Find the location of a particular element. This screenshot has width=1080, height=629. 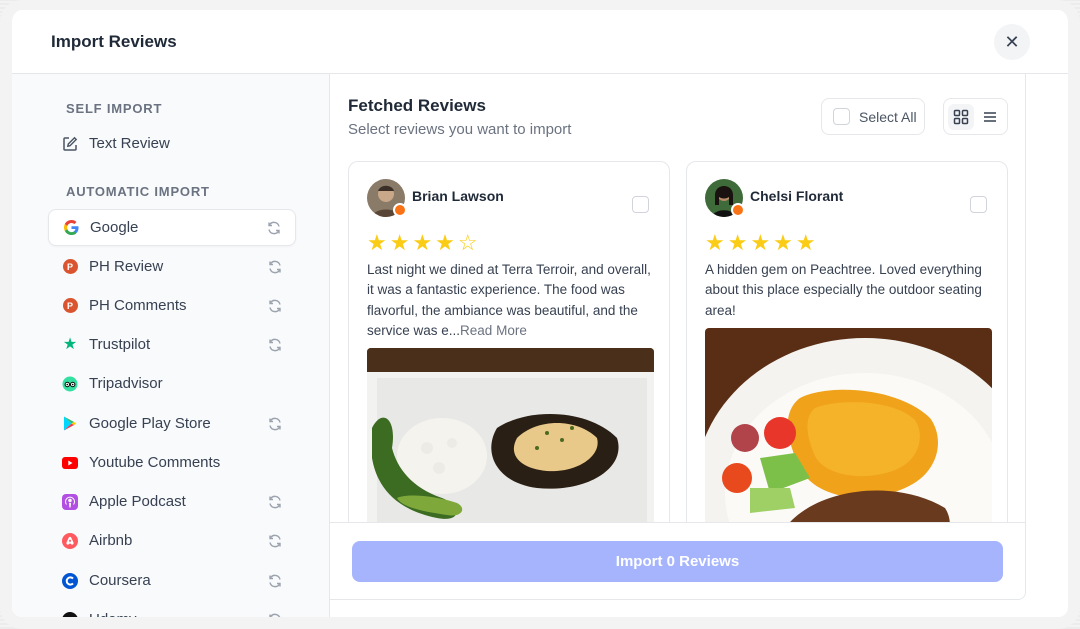

sidebar-item-apple-podcast: Apple Podcast is located at coordinates (172, 501).